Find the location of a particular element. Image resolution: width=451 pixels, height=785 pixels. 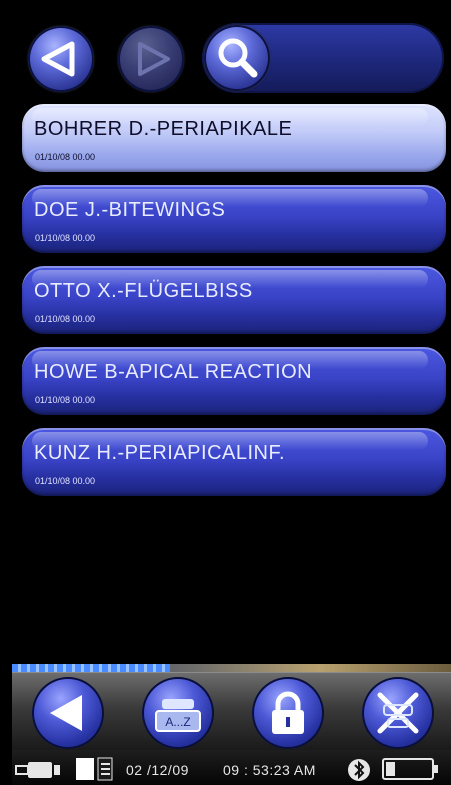

back-button is located at coordinates (61, 59).